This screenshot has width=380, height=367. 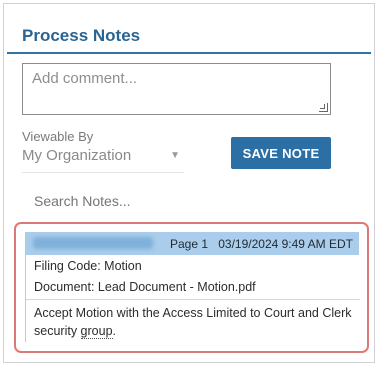 What do you see at coordinates (145, 287) in the screenshot?
I see `note-document: Document: Lead Document - Motion.pdf` at bounding box center [145, 287].